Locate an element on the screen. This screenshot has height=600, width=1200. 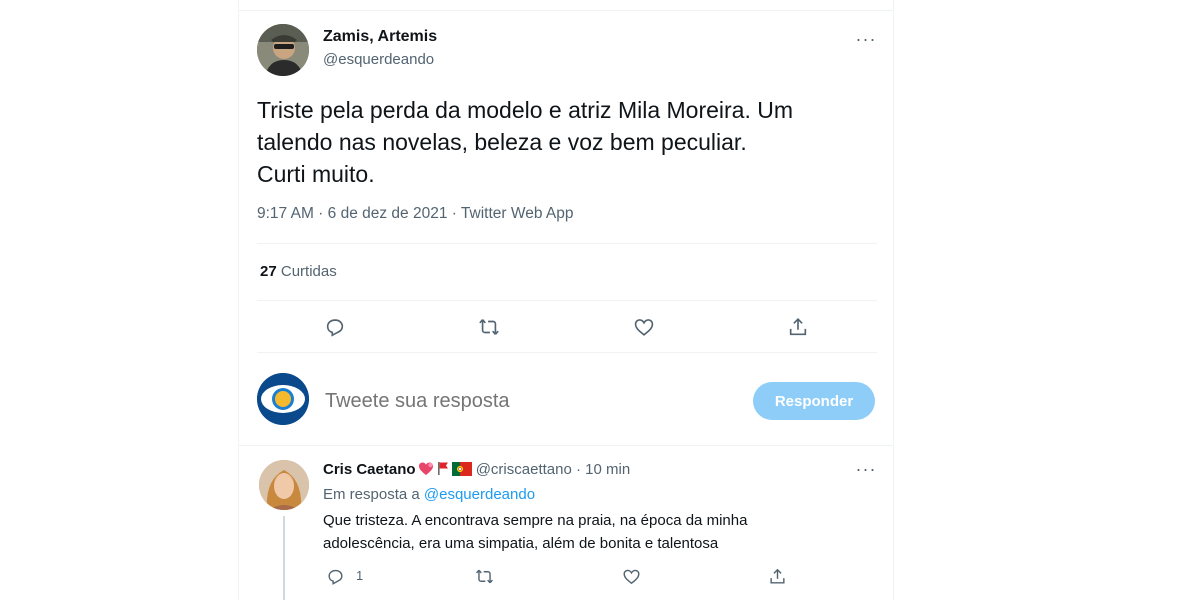
in-reply-to: Em resposta a @esquerdeando is located at coordinates (429, 494).